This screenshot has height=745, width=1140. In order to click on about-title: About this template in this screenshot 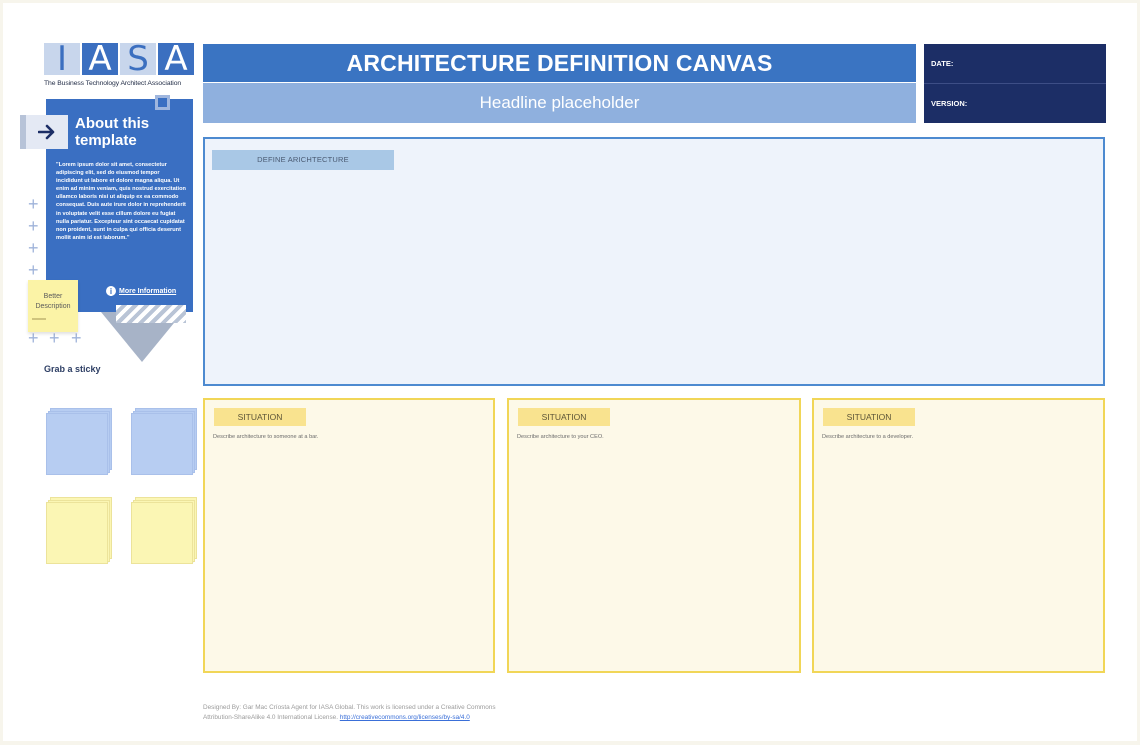, I will do `click(112, 132)`.